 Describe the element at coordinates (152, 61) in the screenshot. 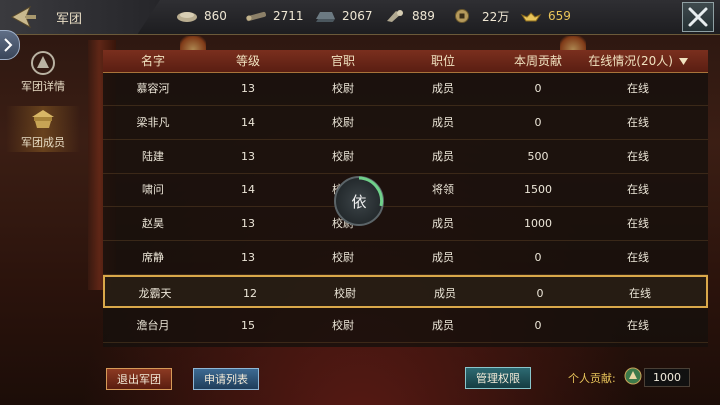

I see `column-header-name: 名字` at that location.